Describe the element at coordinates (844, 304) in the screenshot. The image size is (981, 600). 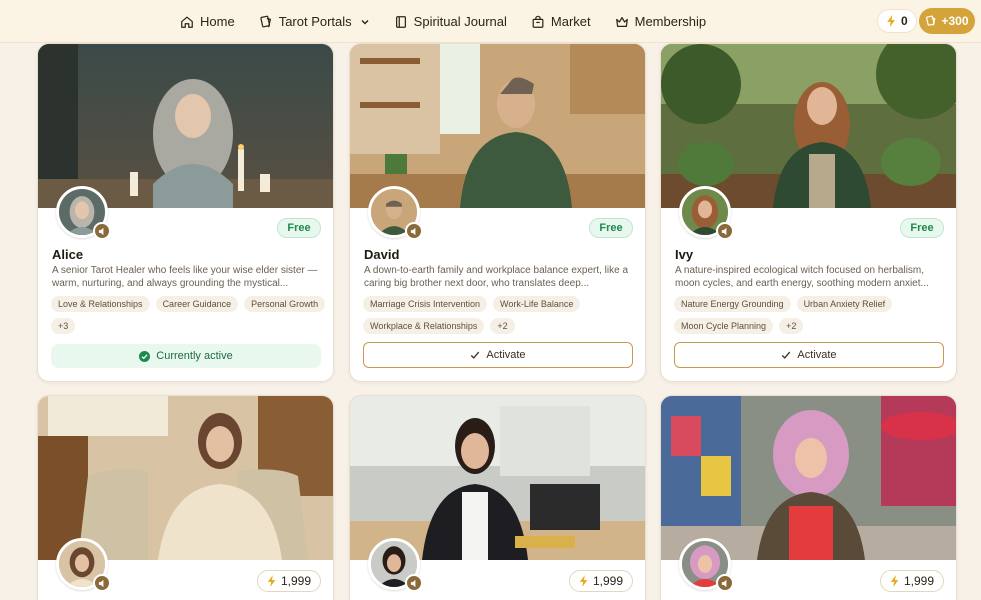
I see `tag: Urban Anxiety Relief` at that location.